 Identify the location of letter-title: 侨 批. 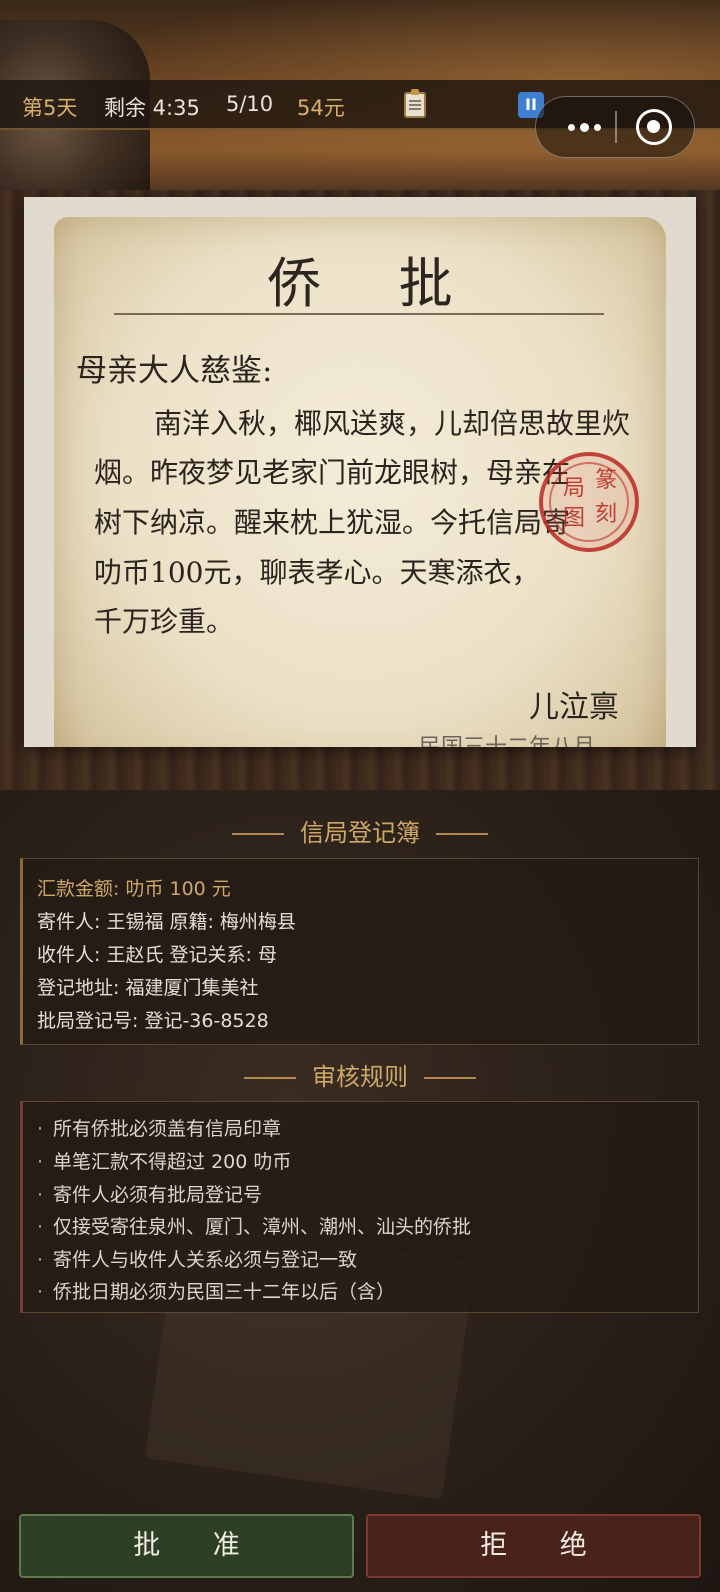
(375, 283).